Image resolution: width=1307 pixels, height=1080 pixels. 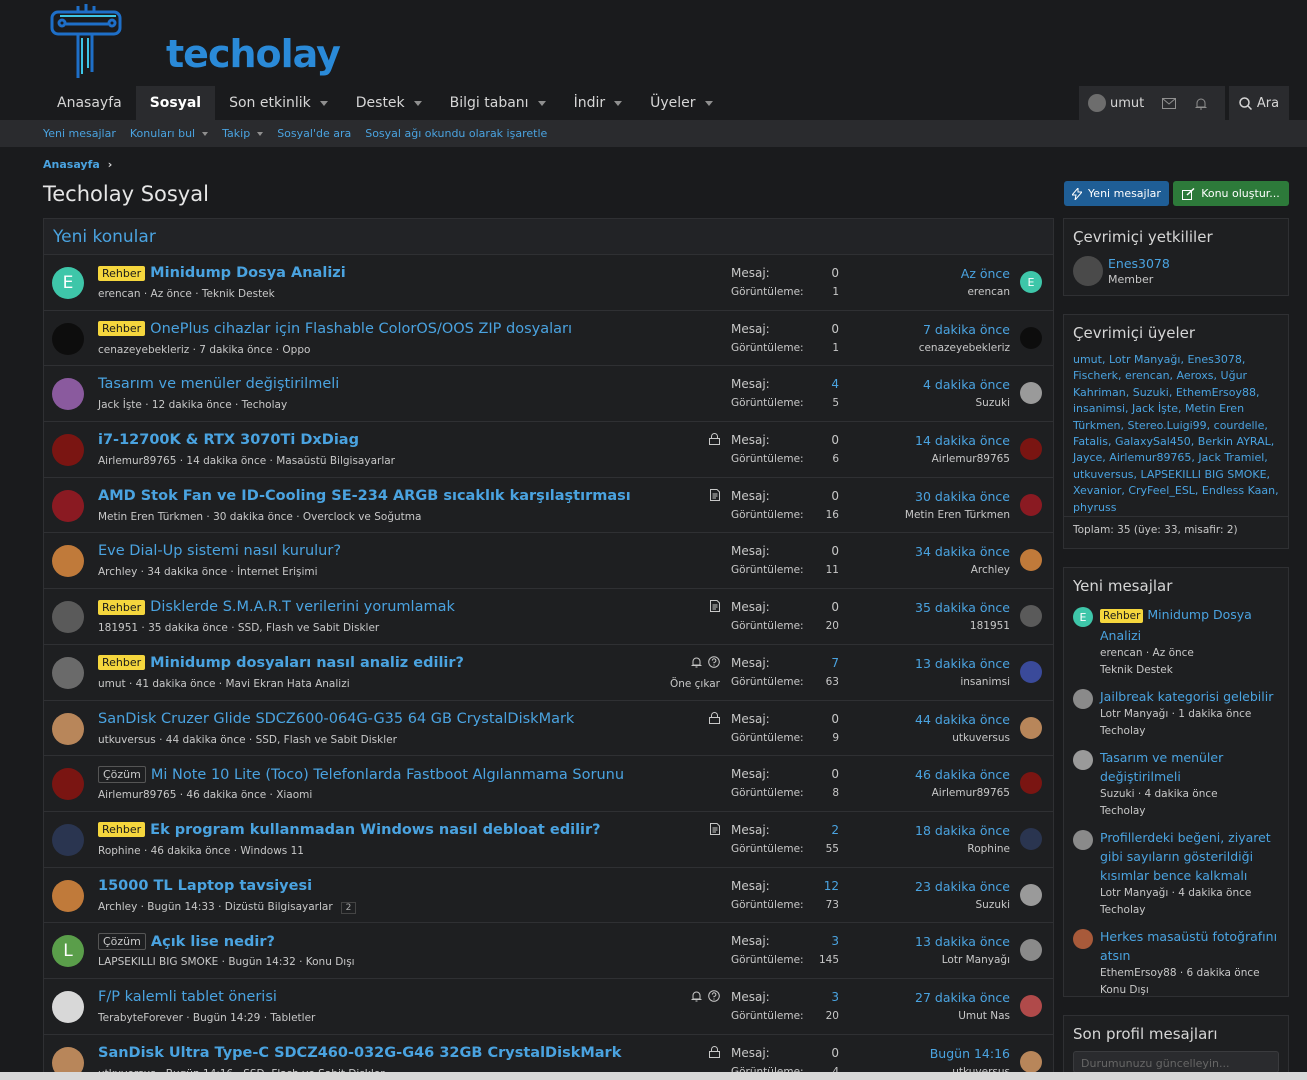 I want to click on new-post-meta: erencan · Az önce, so click(x=1189, y=653).